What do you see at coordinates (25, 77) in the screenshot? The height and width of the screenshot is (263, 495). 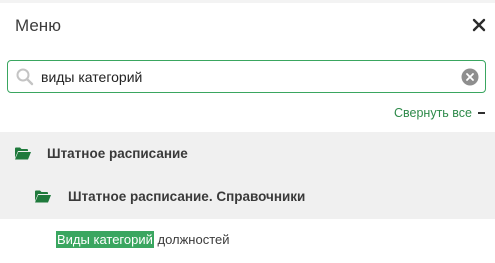 I see `search-icon` at bounding box center [25, 77].